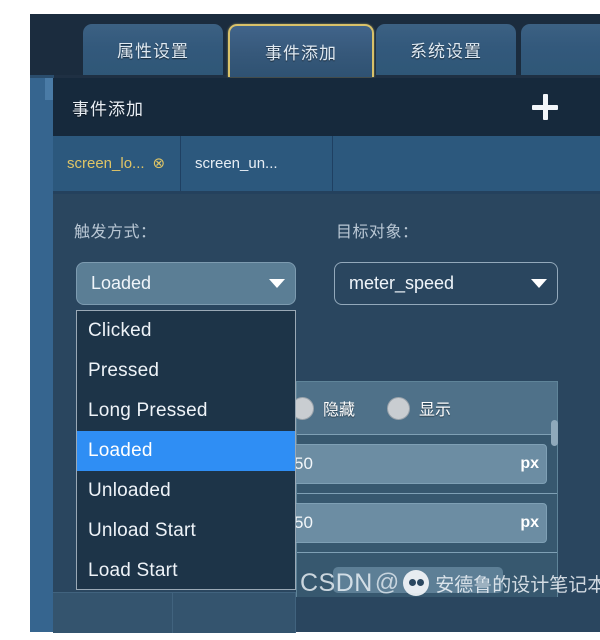 Image resolution: width=600 pixels, height=640 pixels. What do you see at coordinates (399, 408) in the screenshot?
I see `radio-icon` at bounding box center [399, 408].